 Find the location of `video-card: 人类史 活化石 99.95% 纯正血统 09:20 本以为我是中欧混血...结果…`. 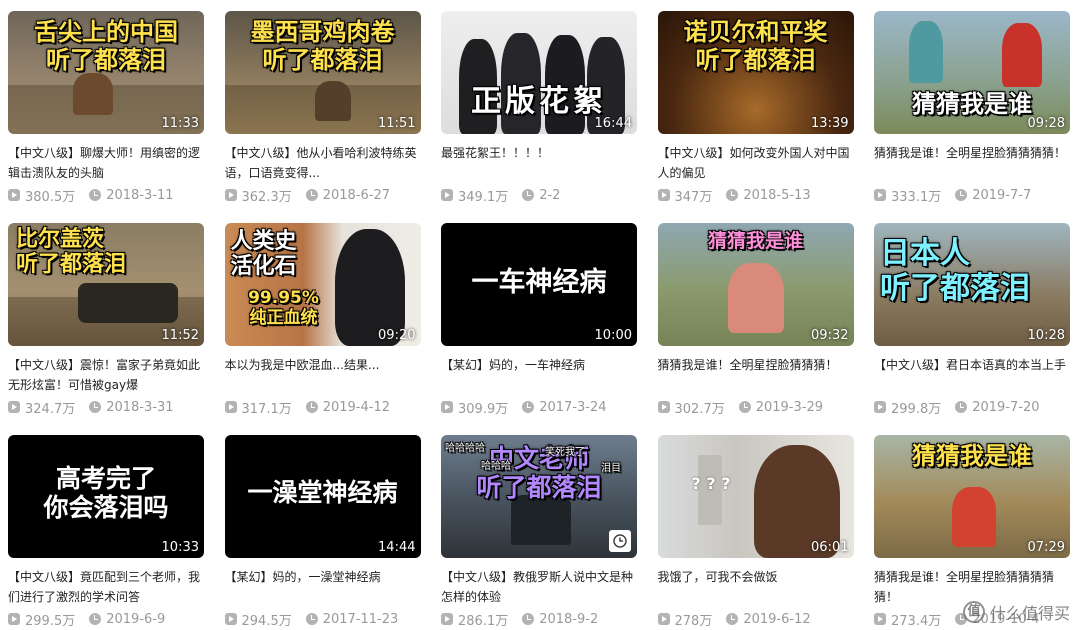

video-card: 人类史 活化石 99.95% 纯正血统 09:20 本以为我是中欧混血...结果… is located at coordinates (322, 324).